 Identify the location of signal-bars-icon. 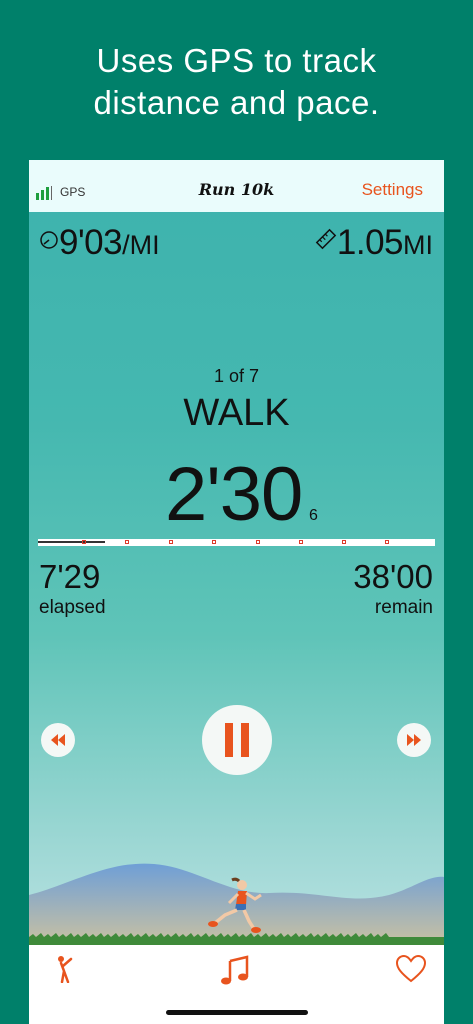
(45, 193).